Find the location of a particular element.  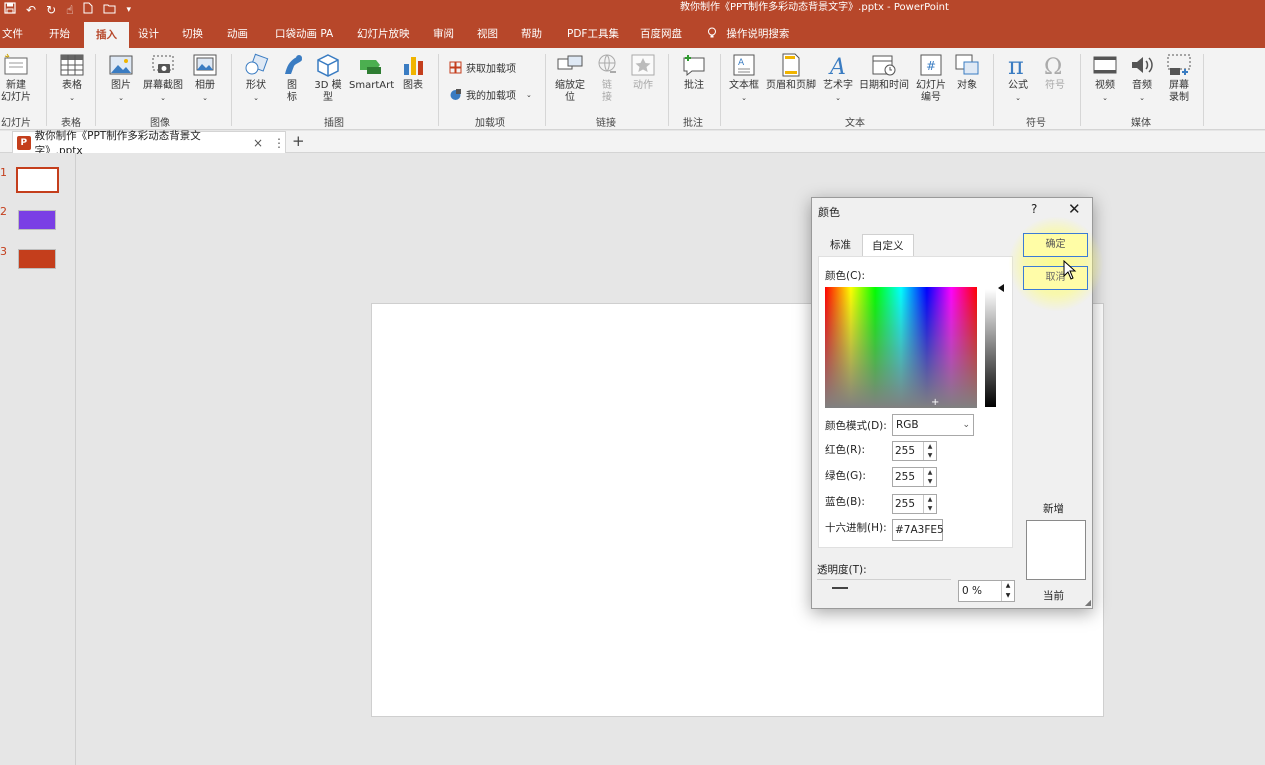

hex-label: 十六进制(H): is located at coordinates (856, 528).